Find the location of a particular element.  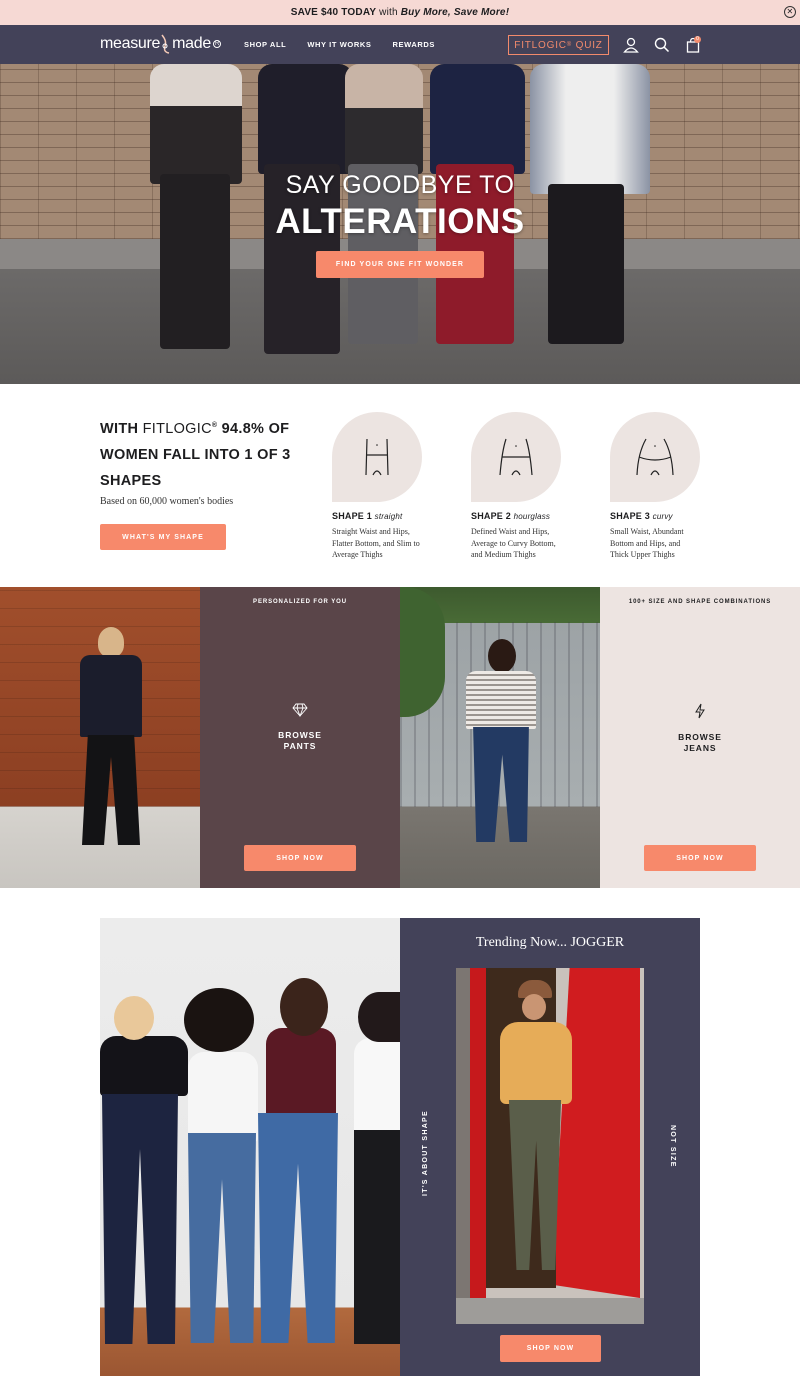

main-nav: SHOP ALL WHY IT WORKS REWARDS is located at coordinates (339, 44).